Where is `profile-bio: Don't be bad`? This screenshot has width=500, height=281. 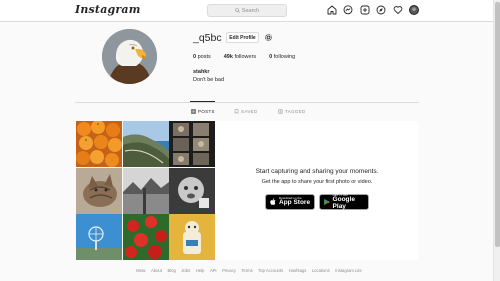 profile-bio: Don't be bad is located at coordinates (209, 80).